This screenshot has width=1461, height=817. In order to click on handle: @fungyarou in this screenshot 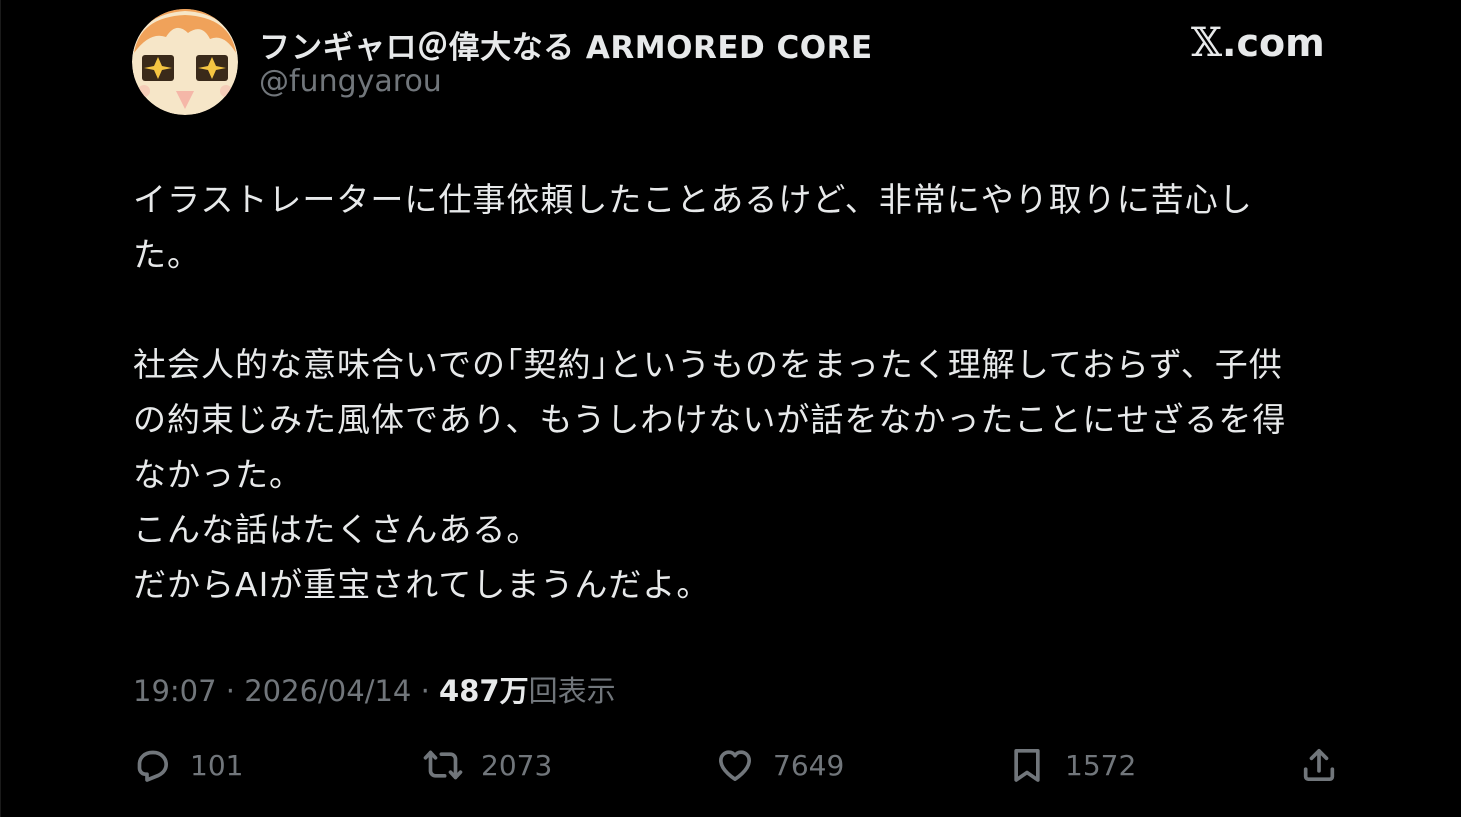, I will do `click(350, 81)`.